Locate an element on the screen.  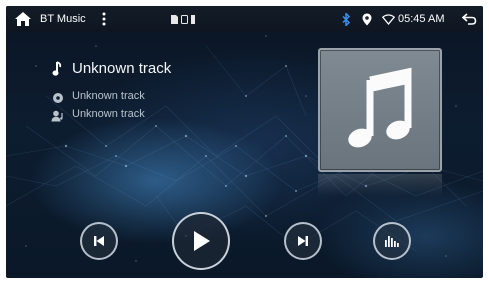
wifi-icon is located at coordinates (388, 19).